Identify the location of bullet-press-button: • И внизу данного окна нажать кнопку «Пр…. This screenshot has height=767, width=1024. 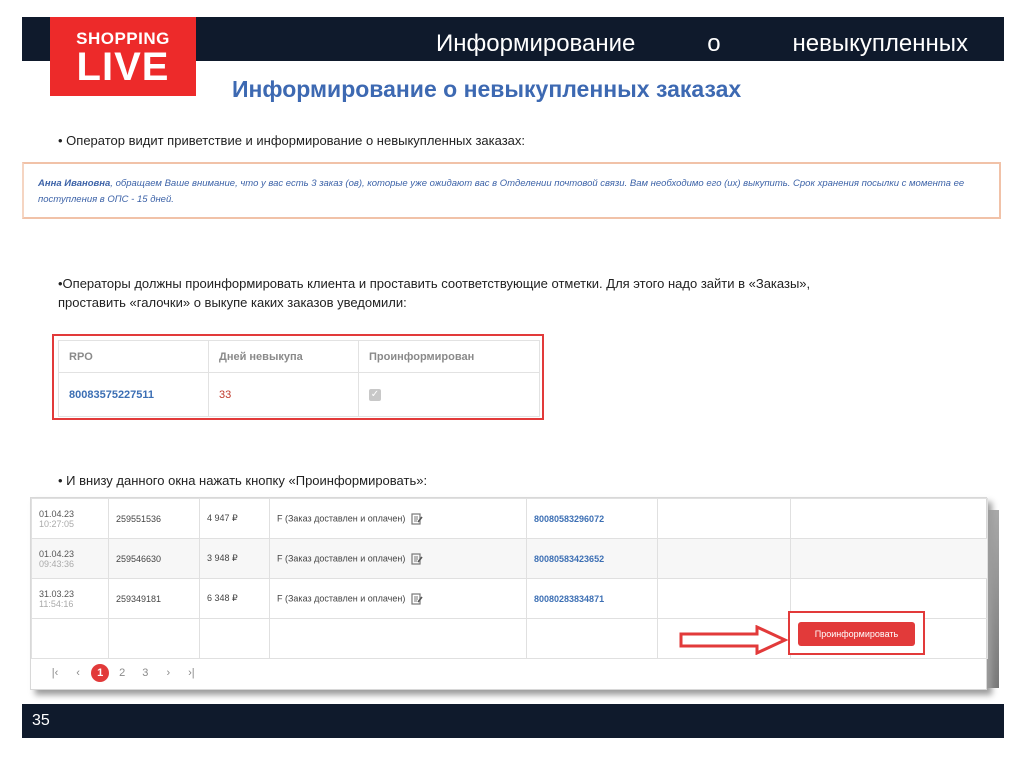
(243, 480).